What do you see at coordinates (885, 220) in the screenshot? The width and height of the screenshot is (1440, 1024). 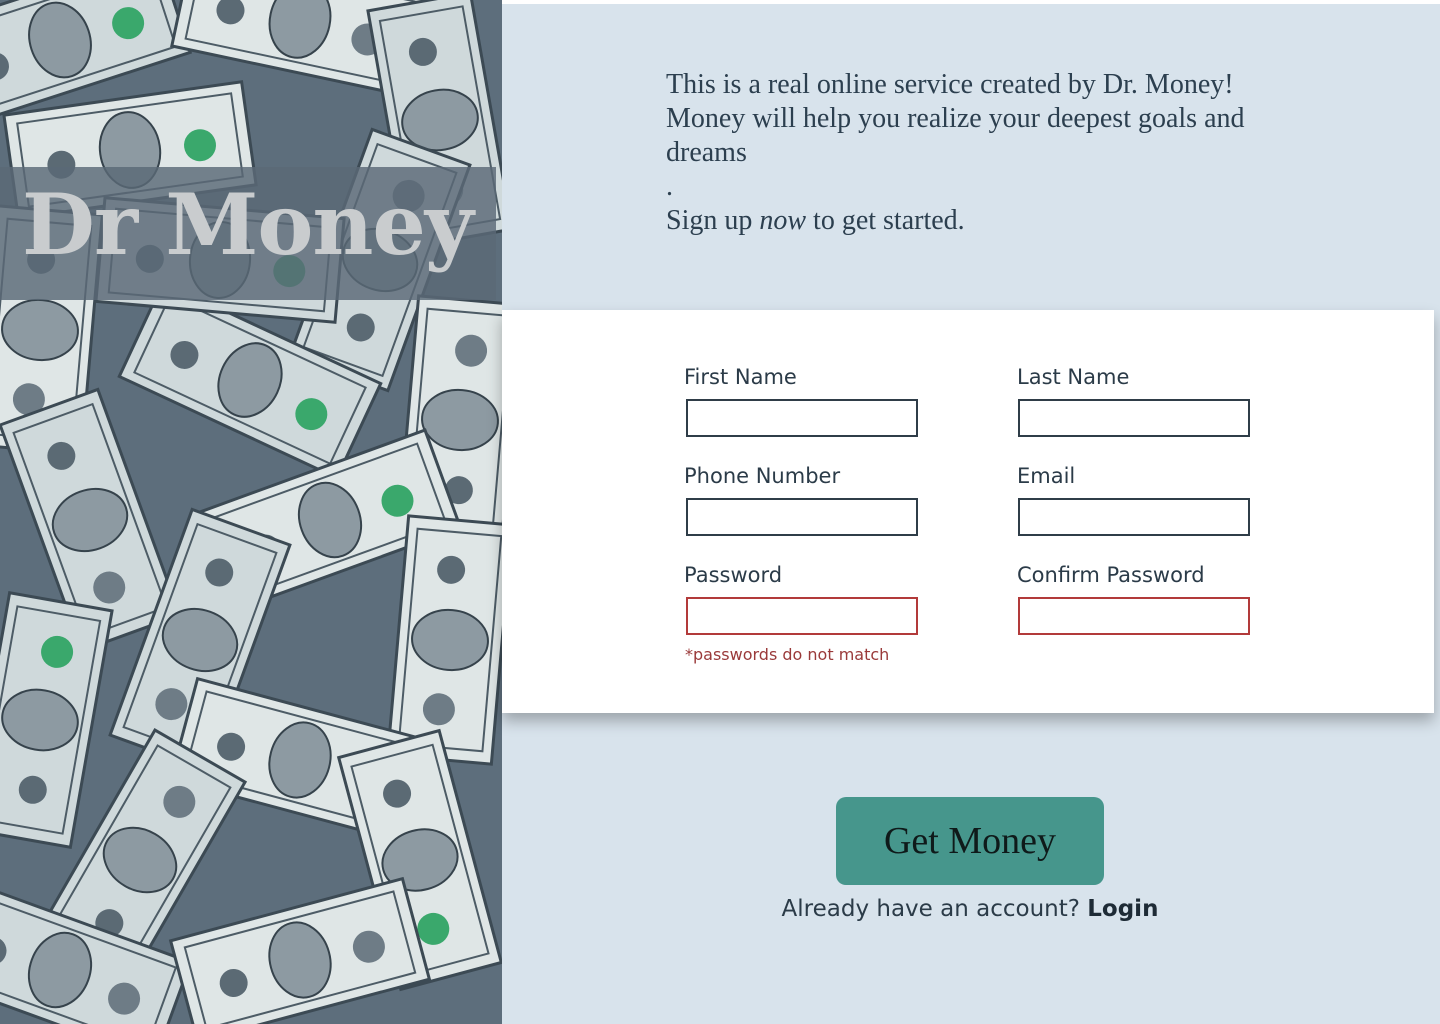 I see `signup-suffix: to get started.` at bounding box center [885, 220].